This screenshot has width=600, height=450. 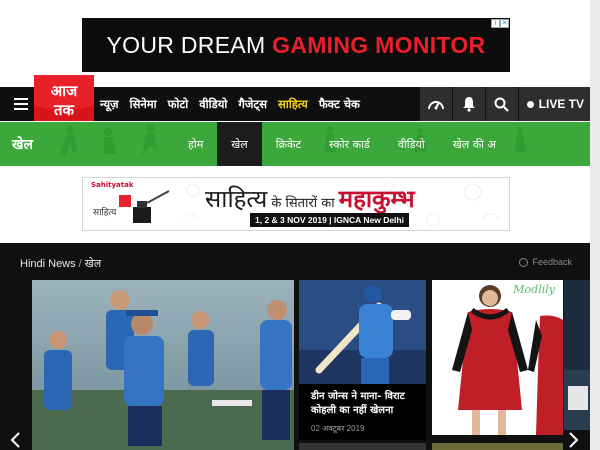 I want to click on live-dot-icon, so click(x=530, y=104).